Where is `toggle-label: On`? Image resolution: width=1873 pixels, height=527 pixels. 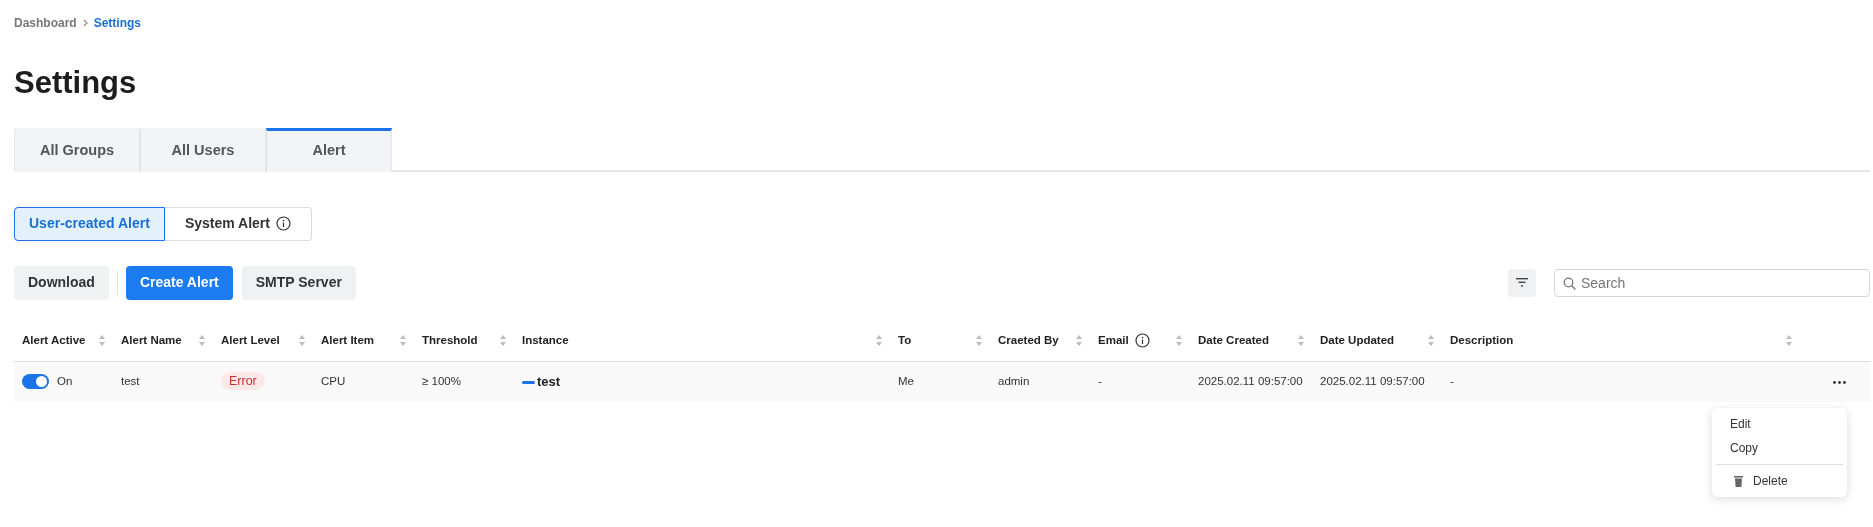
toggle-label: On is located at coordinates (65, 382).